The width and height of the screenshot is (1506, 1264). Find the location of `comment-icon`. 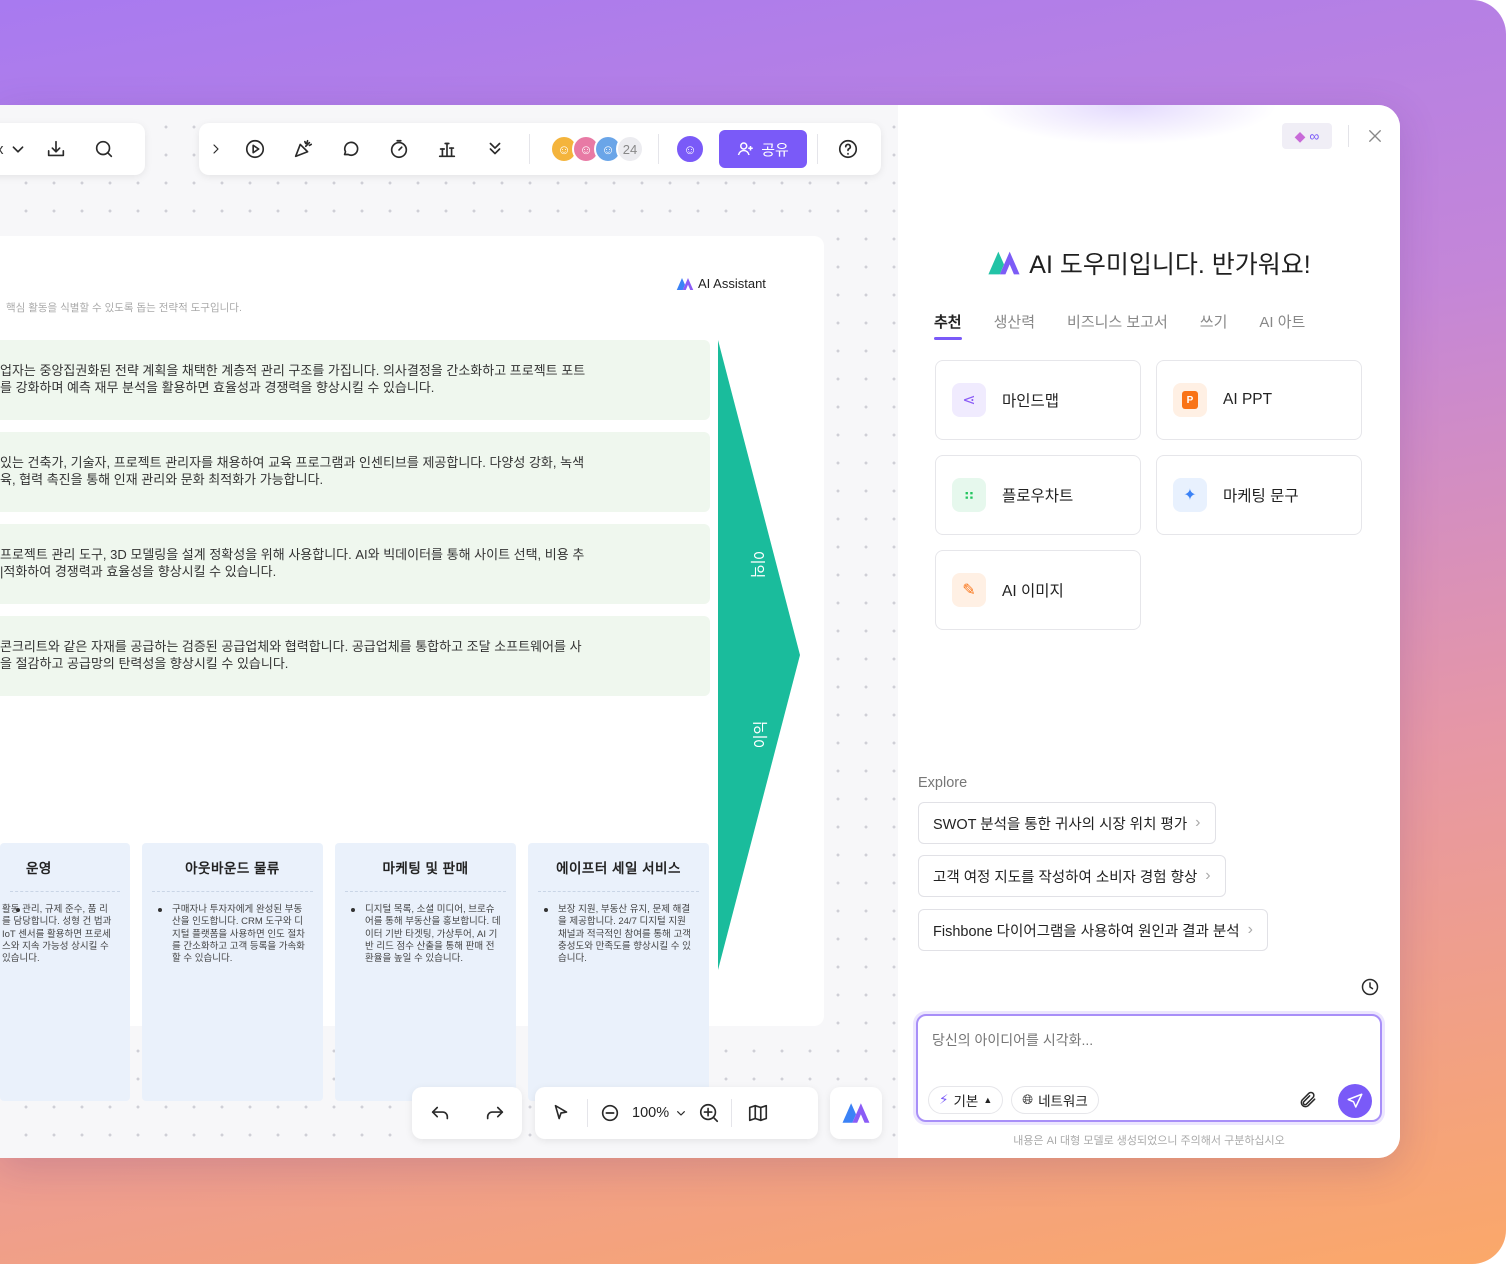

comment-icon is located at coordinates (351, 149).